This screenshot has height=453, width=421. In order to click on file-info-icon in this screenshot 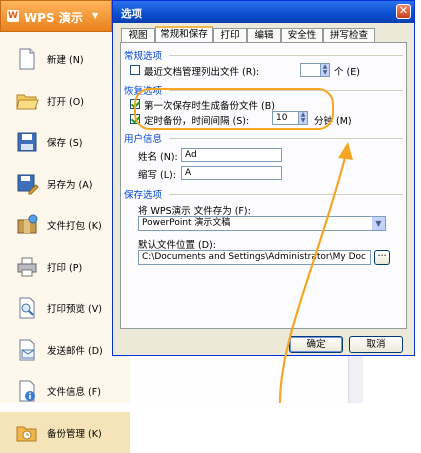, I will do `click(27, 391)`.